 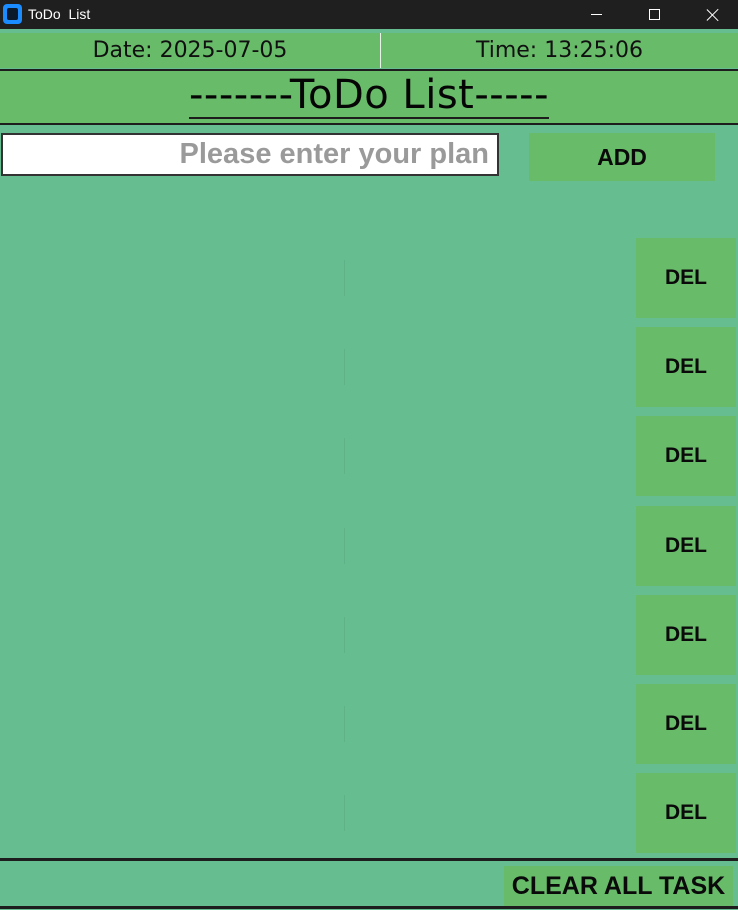 I want to click on title-banner: -------ToDo List-----, so click(x=369, y=97).